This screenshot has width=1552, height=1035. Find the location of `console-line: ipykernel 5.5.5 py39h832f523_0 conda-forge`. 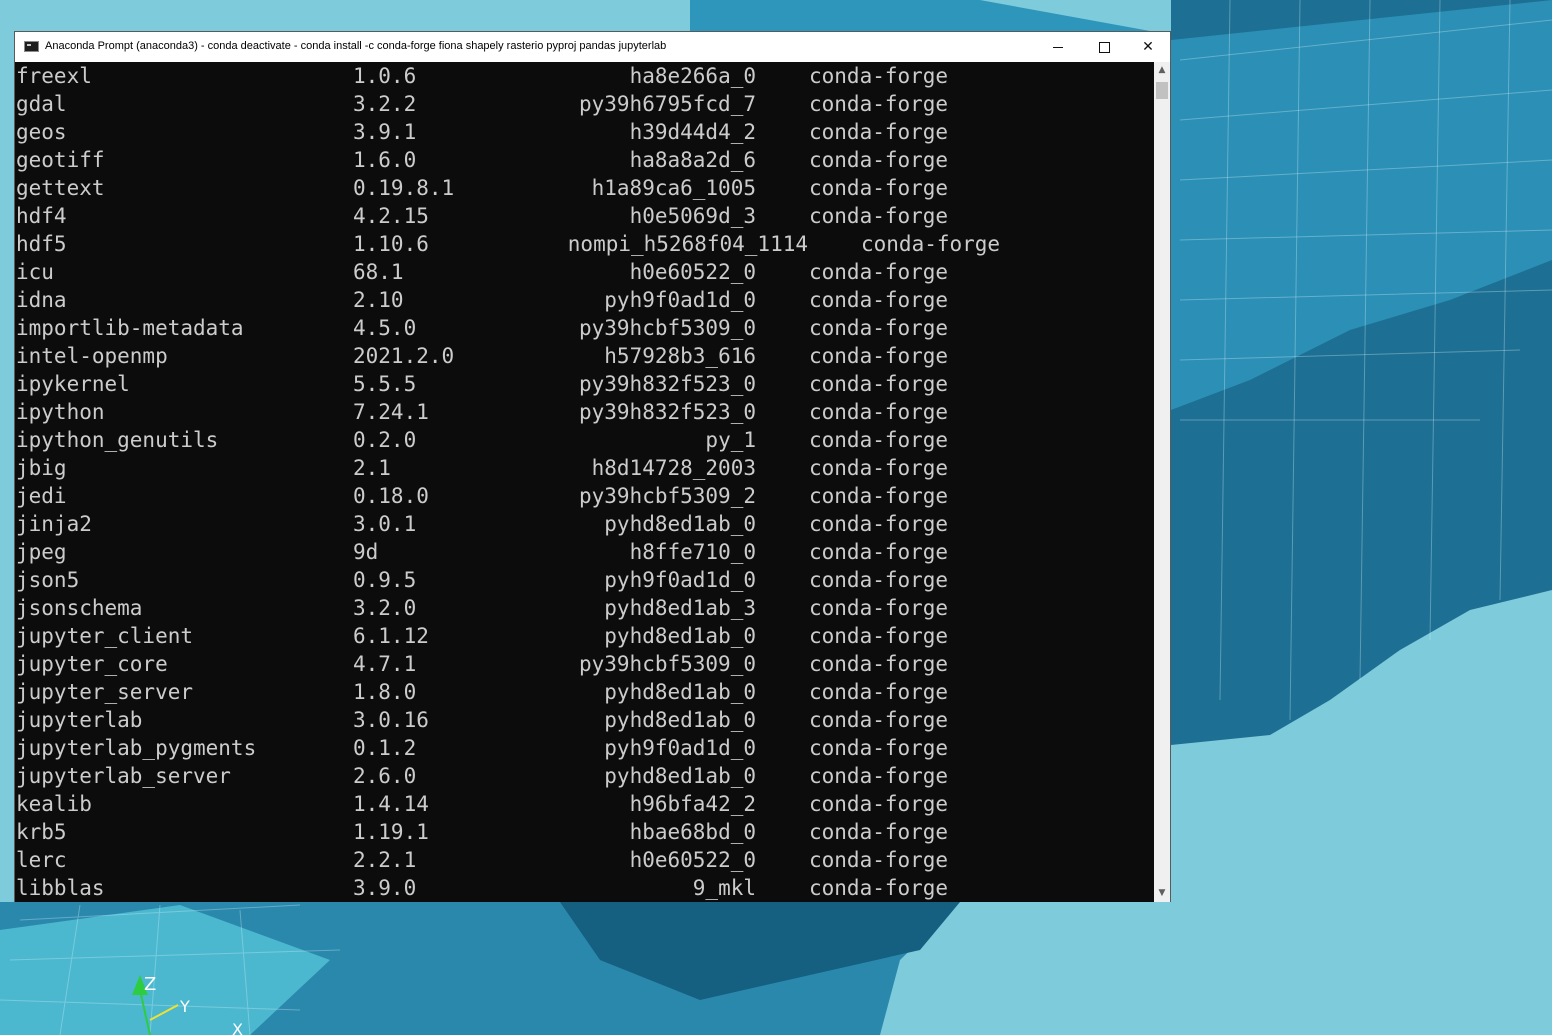

console-line: ipykernel 5.5.5 py39h832f523_0 conda-forge is located at coordinates (584, 384).